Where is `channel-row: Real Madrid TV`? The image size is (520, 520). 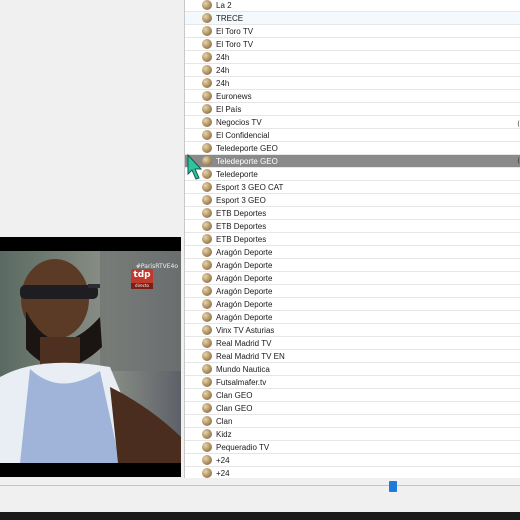 channel-row: Real Madrid TV is located at coordinates (352, 343).